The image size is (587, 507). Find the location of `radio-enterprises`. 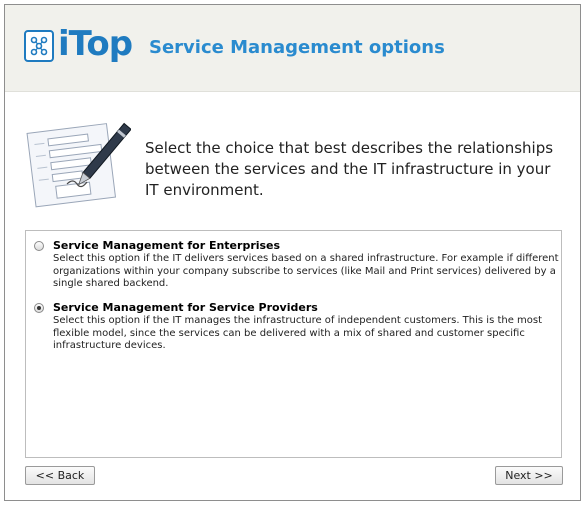

radio-enterprises is located at coordinates (39, 246).